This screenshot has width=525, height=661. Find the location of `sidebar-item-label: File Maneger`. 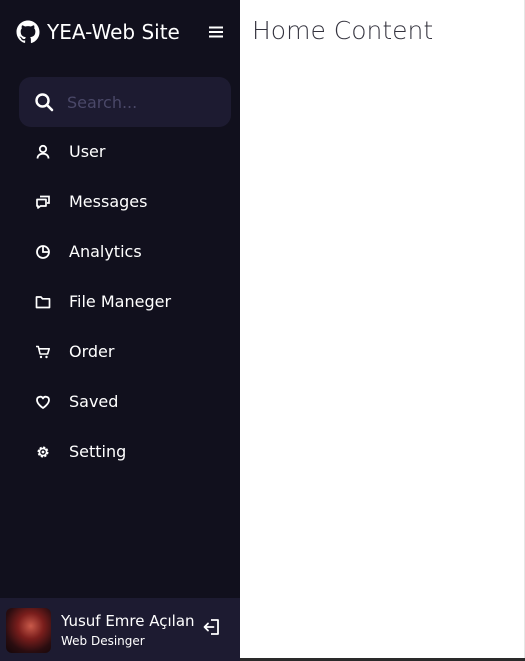

sidebar-item-label: File Maneger is located at coordinates (120, 301).